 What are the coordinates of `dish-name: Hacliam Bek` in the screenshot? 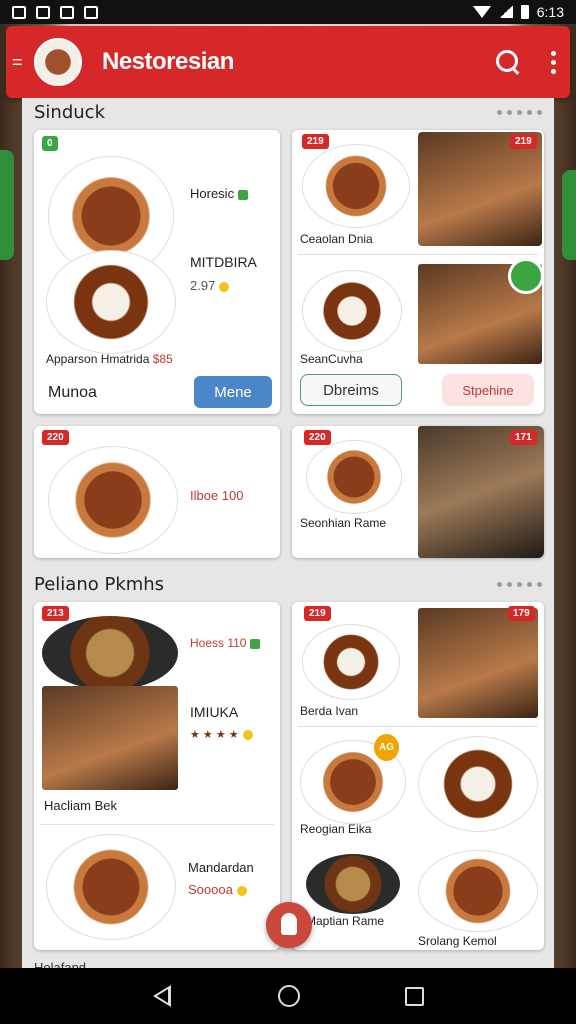 It's located at (80, 805).